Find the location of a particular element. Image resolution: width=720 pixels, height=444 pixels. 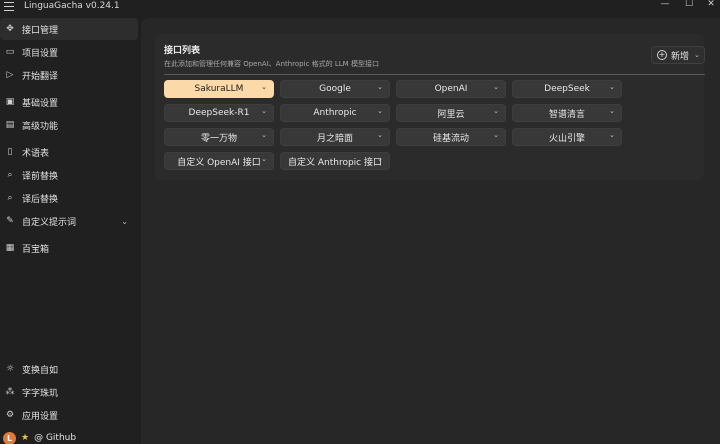

advanced-icon: ▤ is located at coordinates (10, 125).